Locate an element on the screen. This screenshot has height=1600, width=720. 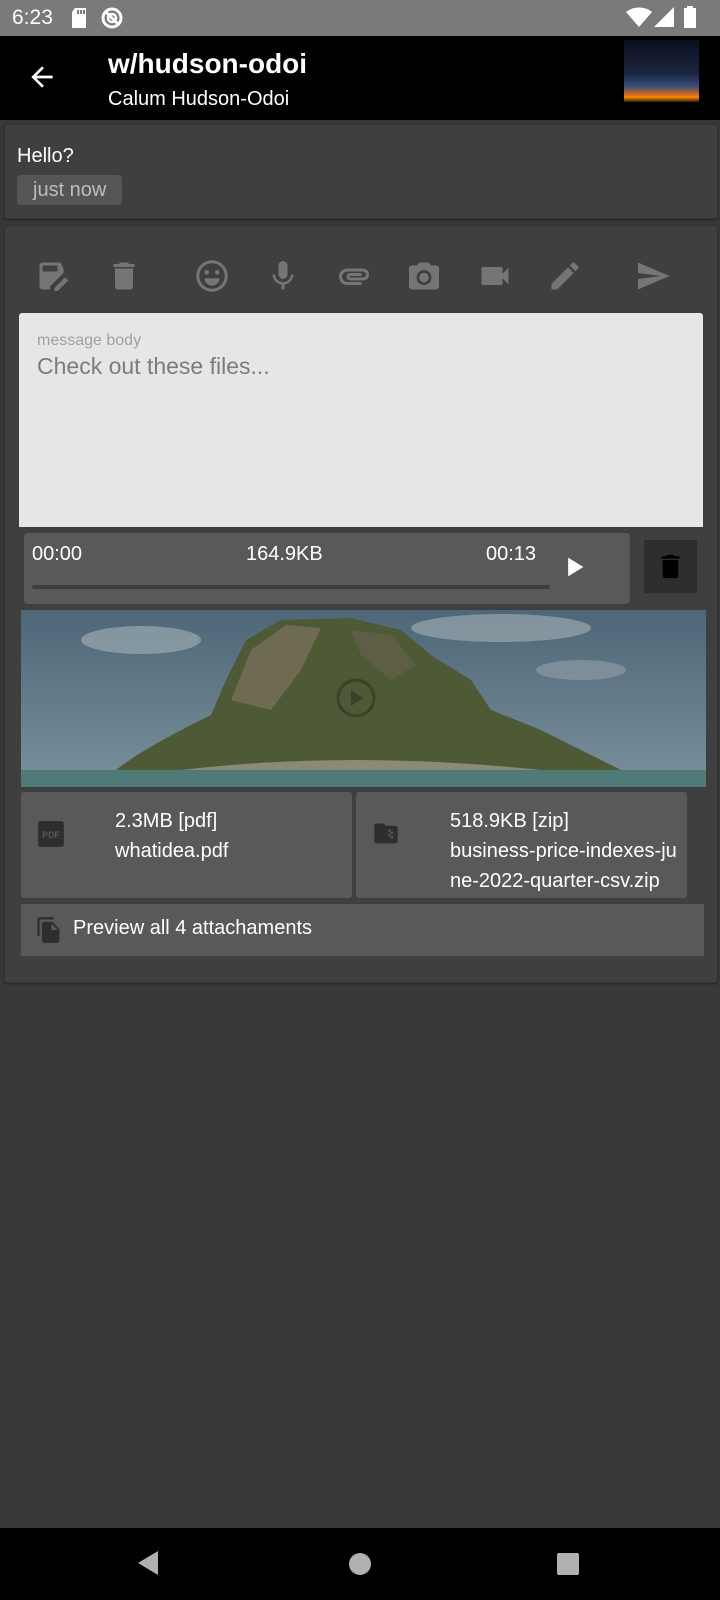
status-time: 6:23 is located at coordinates (32, 17).